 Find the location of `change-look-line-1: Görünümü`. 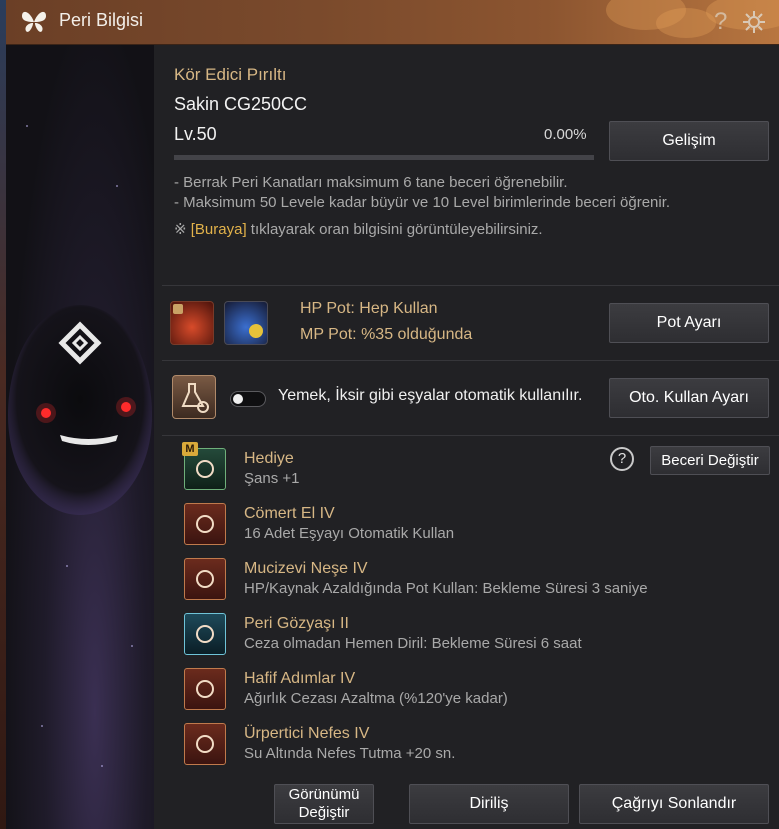

change-look-line-1: Görünümü is located at coordinates (324, 794).